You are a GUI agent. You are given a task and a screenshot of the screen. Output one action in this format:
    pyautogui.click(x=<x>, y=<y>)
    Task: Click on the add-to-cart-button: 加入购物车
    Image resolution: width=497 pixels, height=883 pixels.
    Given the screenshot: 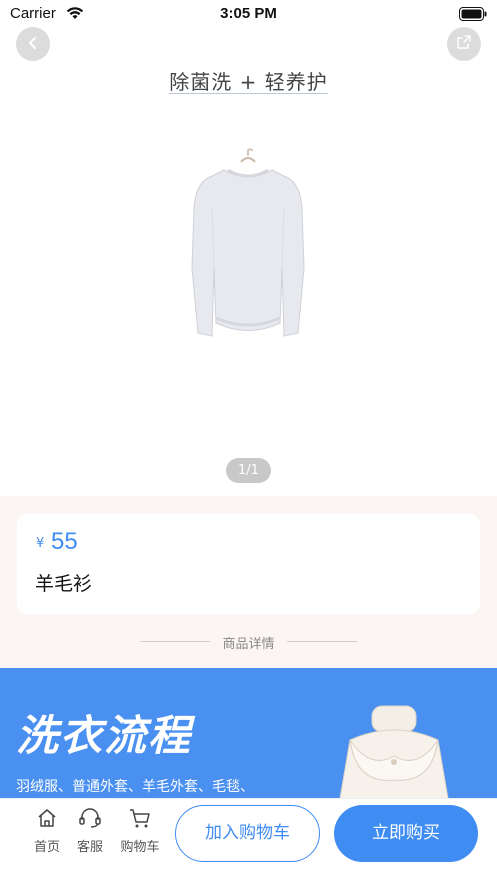 What is the action you would take?
    pyautogui.click(x=247, y=833)
    